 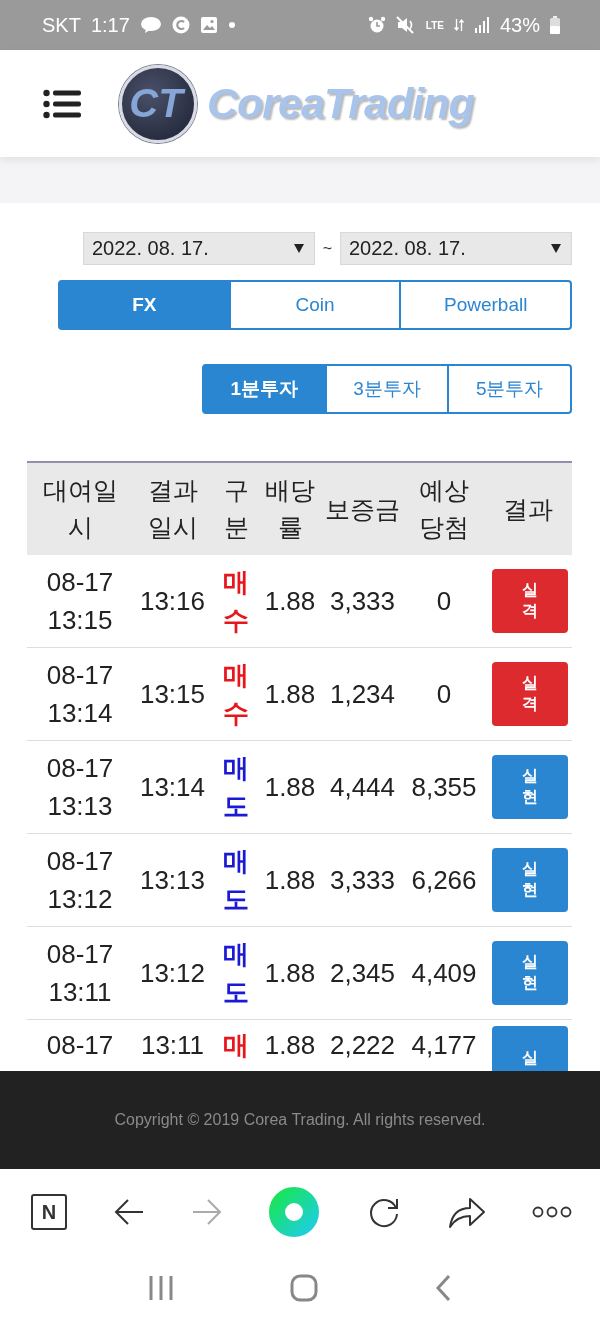 I want to click on deposit: 2,345, so click(x=362, y=973).